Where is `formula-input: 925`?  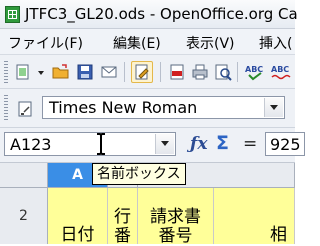
formula-input: 925 is located at coordinates (285, 144).